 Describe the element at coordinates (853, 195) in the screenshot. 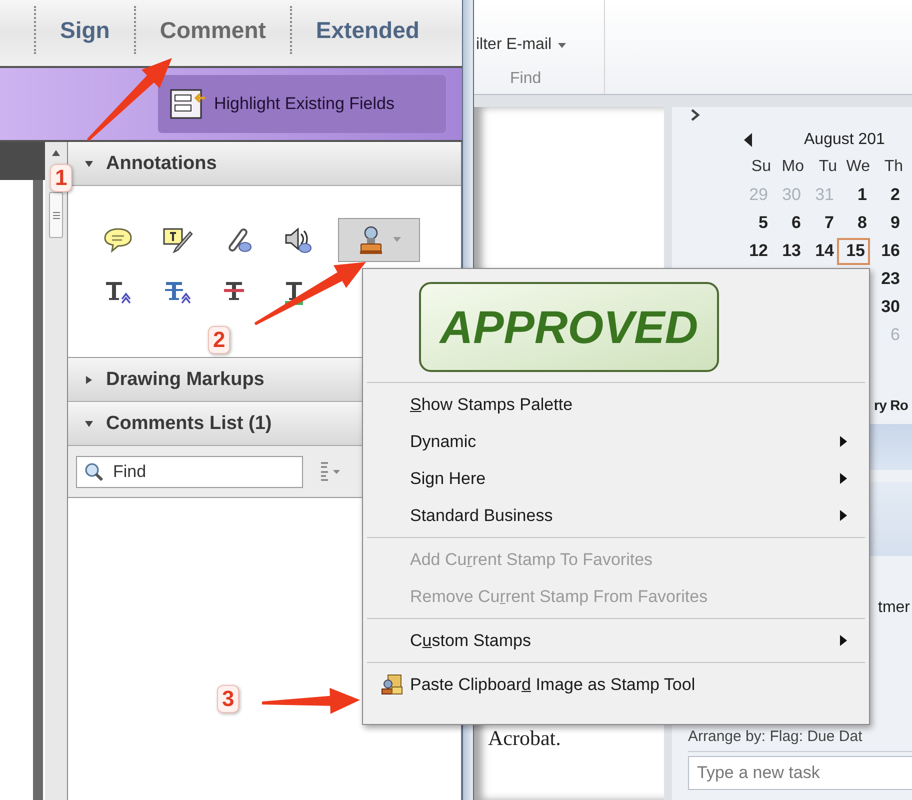

I see `calendar-day: 1` at that location.